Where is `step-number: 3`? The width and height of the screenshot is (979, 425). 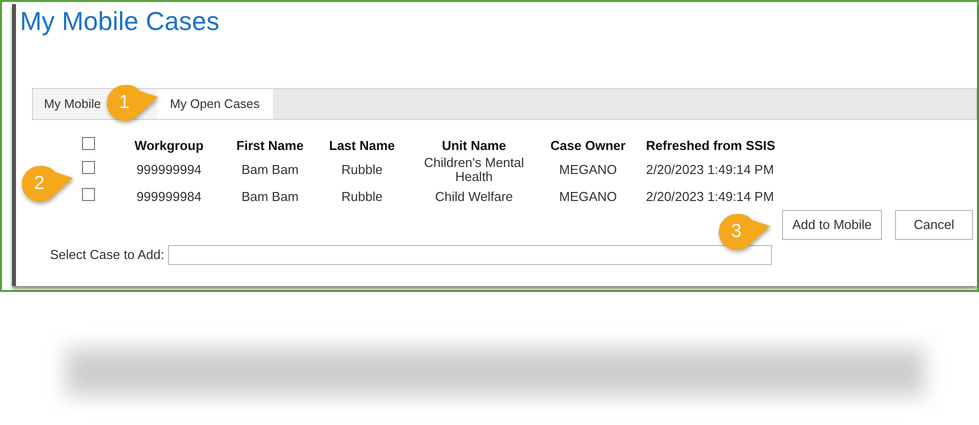 step-number: 3 is located at coordinates (736, 232).